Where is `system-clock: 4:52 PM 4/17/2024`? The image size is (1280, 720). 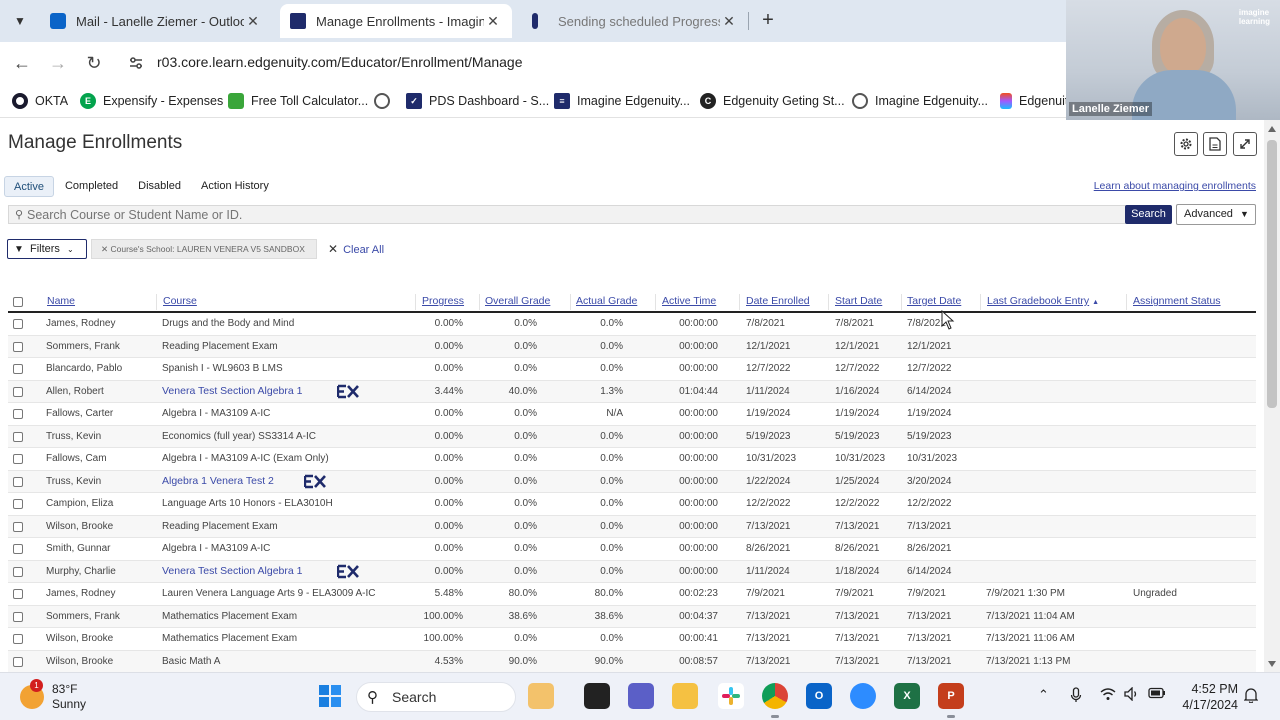
system-clock: 4:52 PM 4/17/2024 is located at coordinates (1208, 697).